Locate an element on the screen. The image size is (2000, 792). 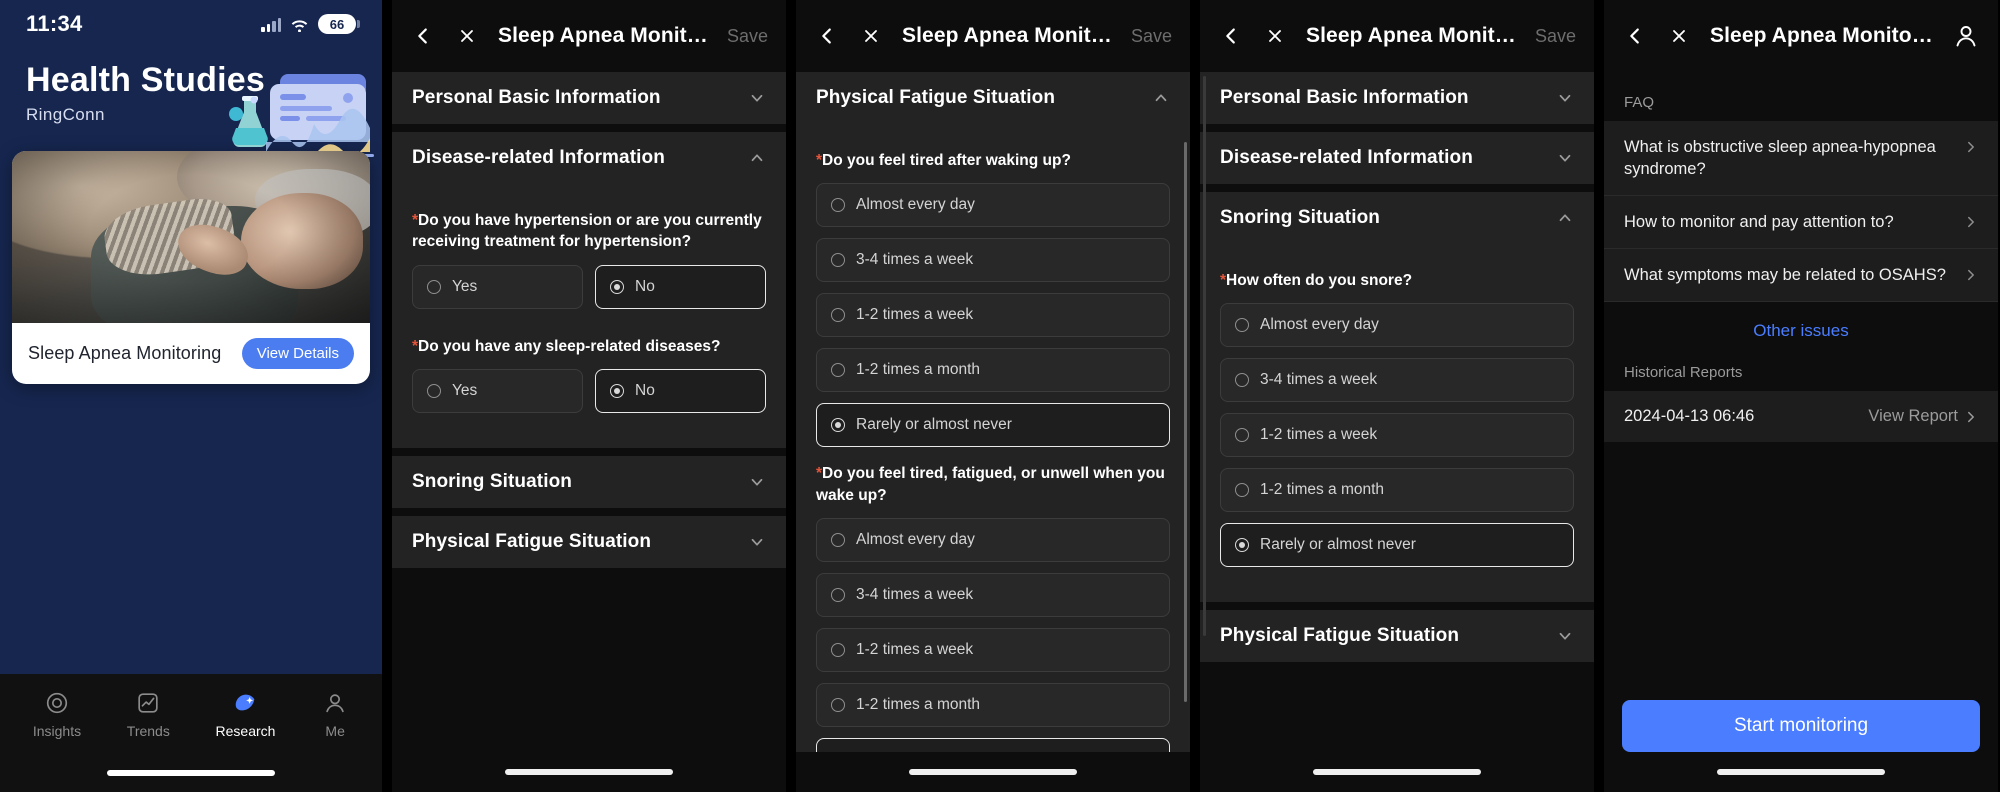
nav-title-5: Sleep Apnea Monitoring is located at coordinates (1822, 35).